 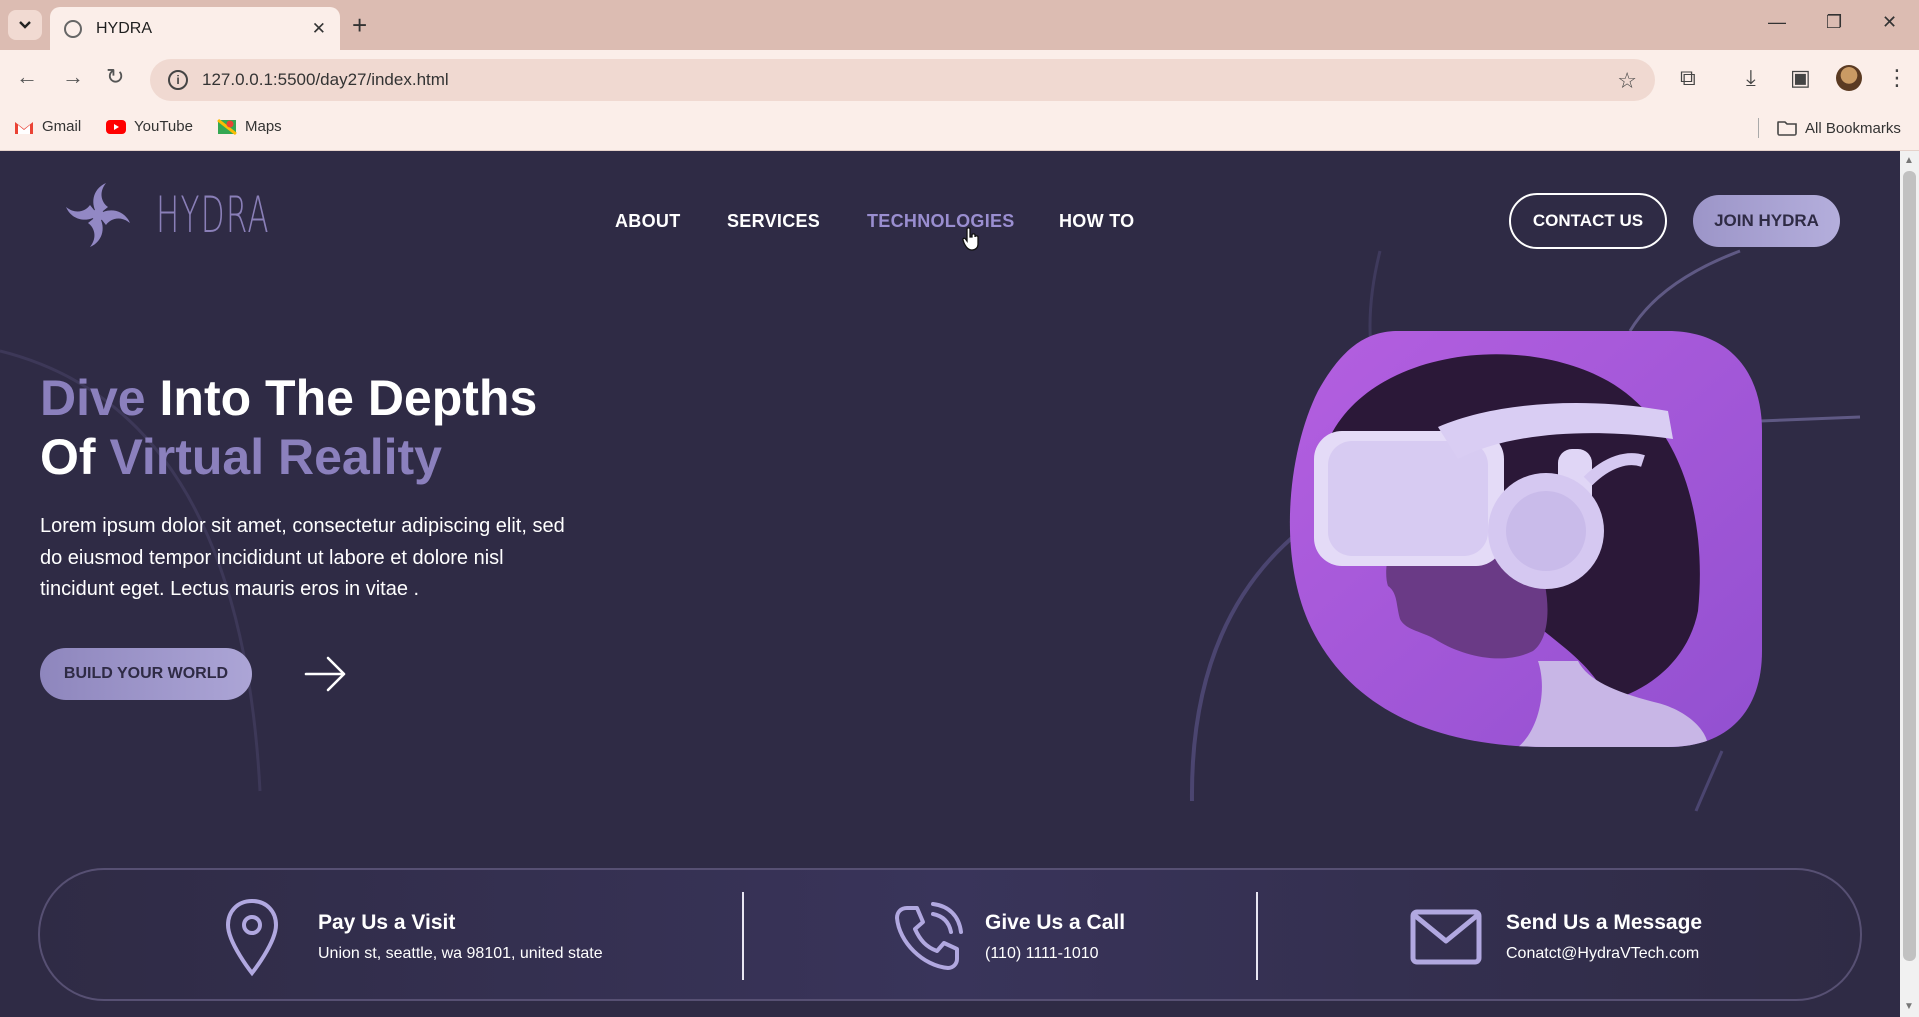 I want to click on hero-title-accent: Dive, so click(x=93, y=398).